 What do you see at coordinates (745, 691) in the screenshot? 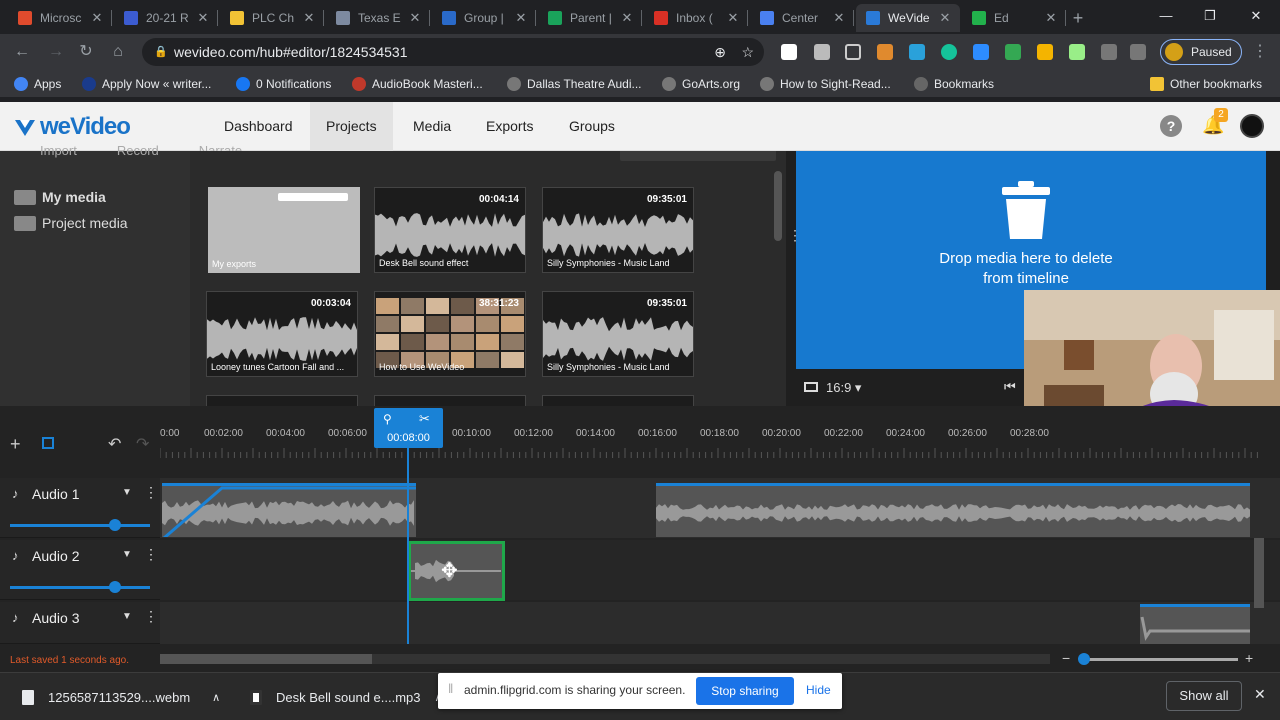
I see `stop-sharing-button: Stop sharing` at bounding box center [745, 691].